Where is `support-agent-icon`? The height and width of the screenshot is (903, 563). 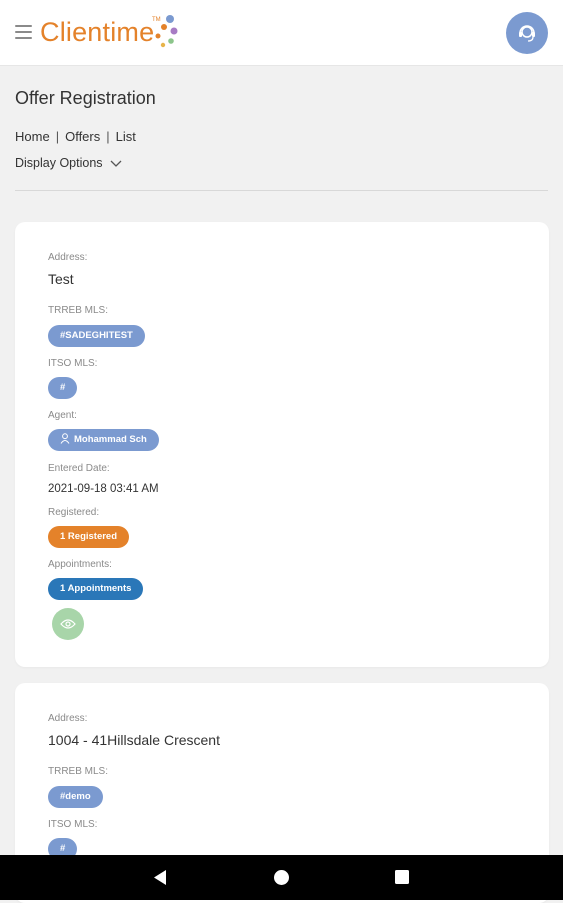 support-agent-icon is located at coordinates (527, 33).